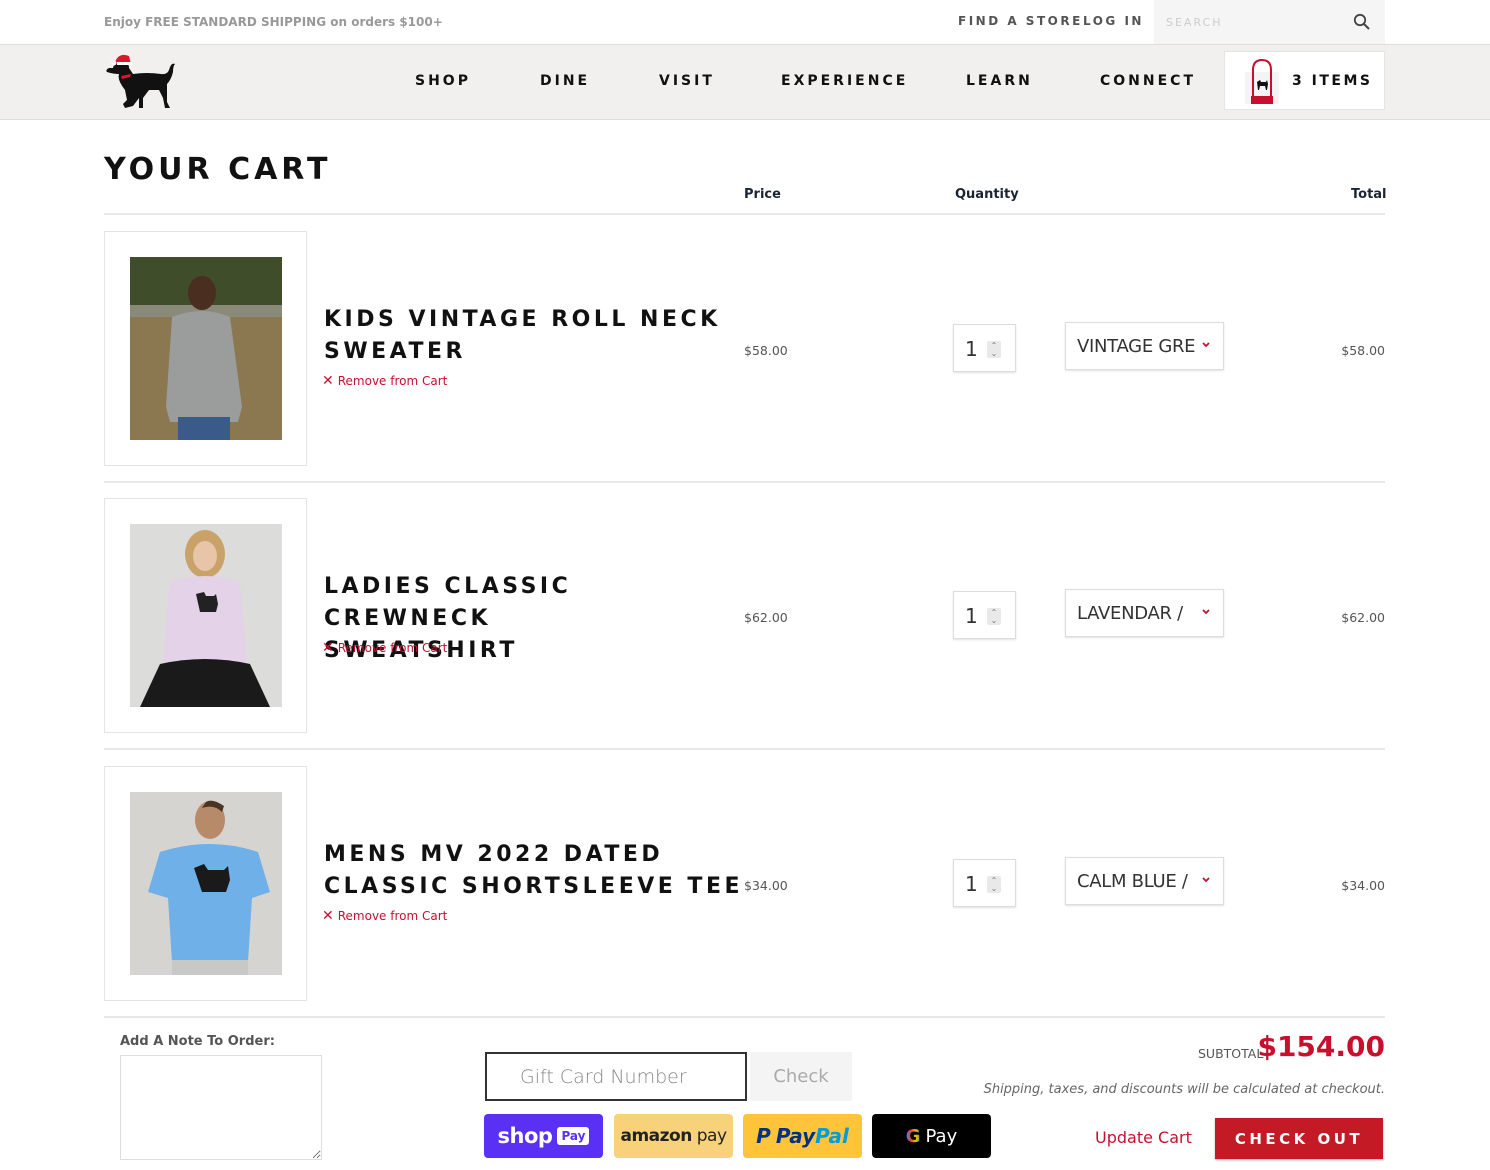 The image size is (1490, 1170). I want to click on variant-value: VINTAGE GRE, so click(1136, 346).